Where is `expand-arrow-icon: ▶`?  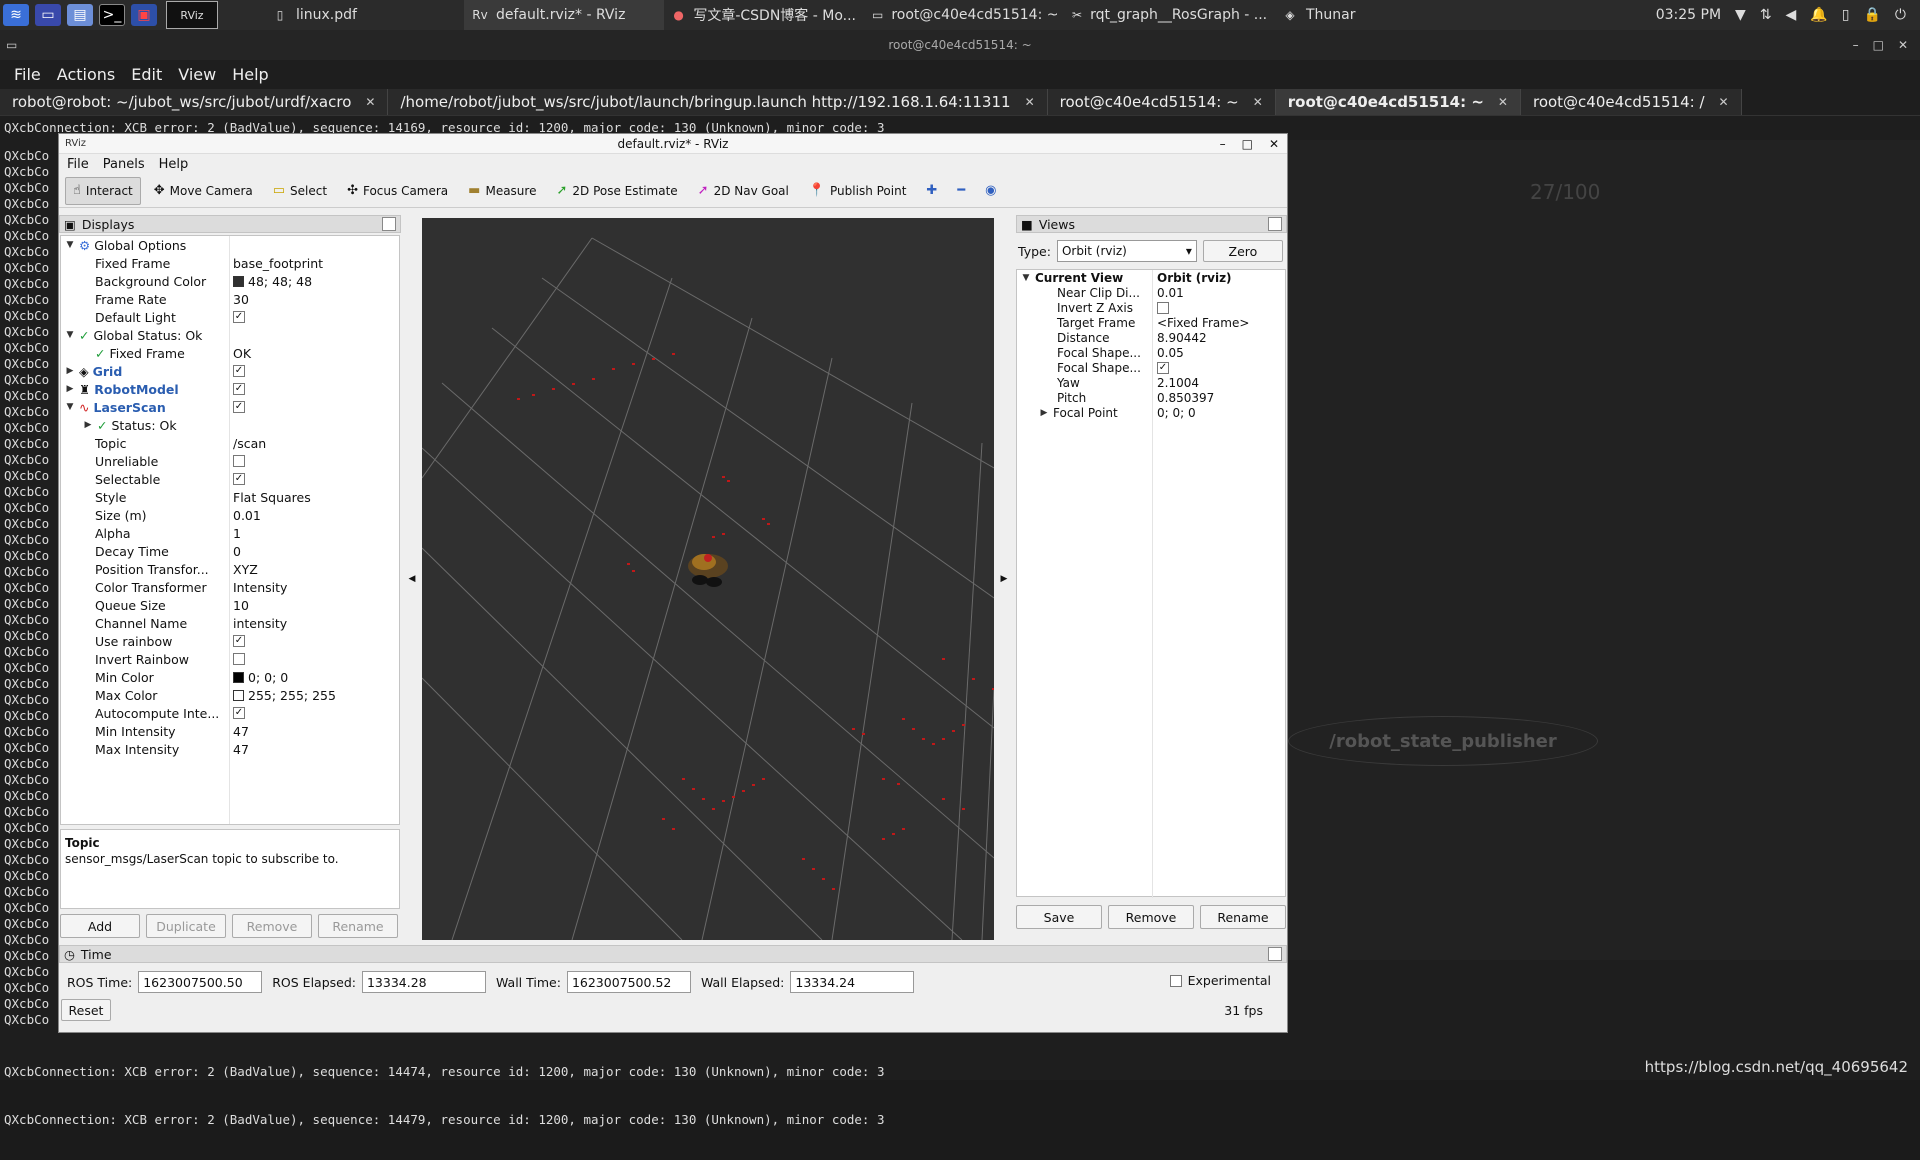 expand-arrow-icon: ▶ is located at coordinates (1044, 413).